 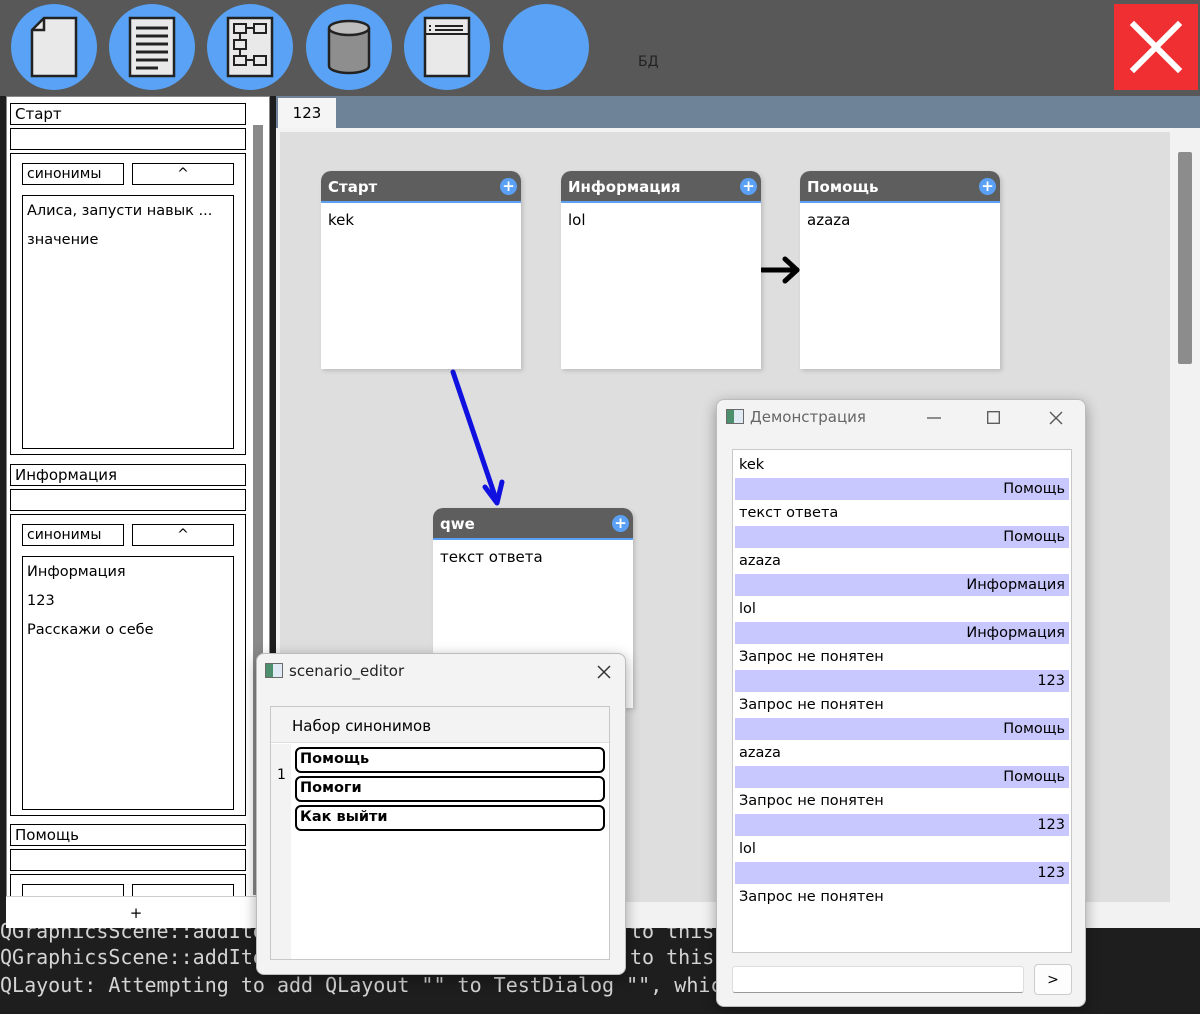 I want to click on dialog-title-bar: Демонстрация, so click(x=796, y=417).